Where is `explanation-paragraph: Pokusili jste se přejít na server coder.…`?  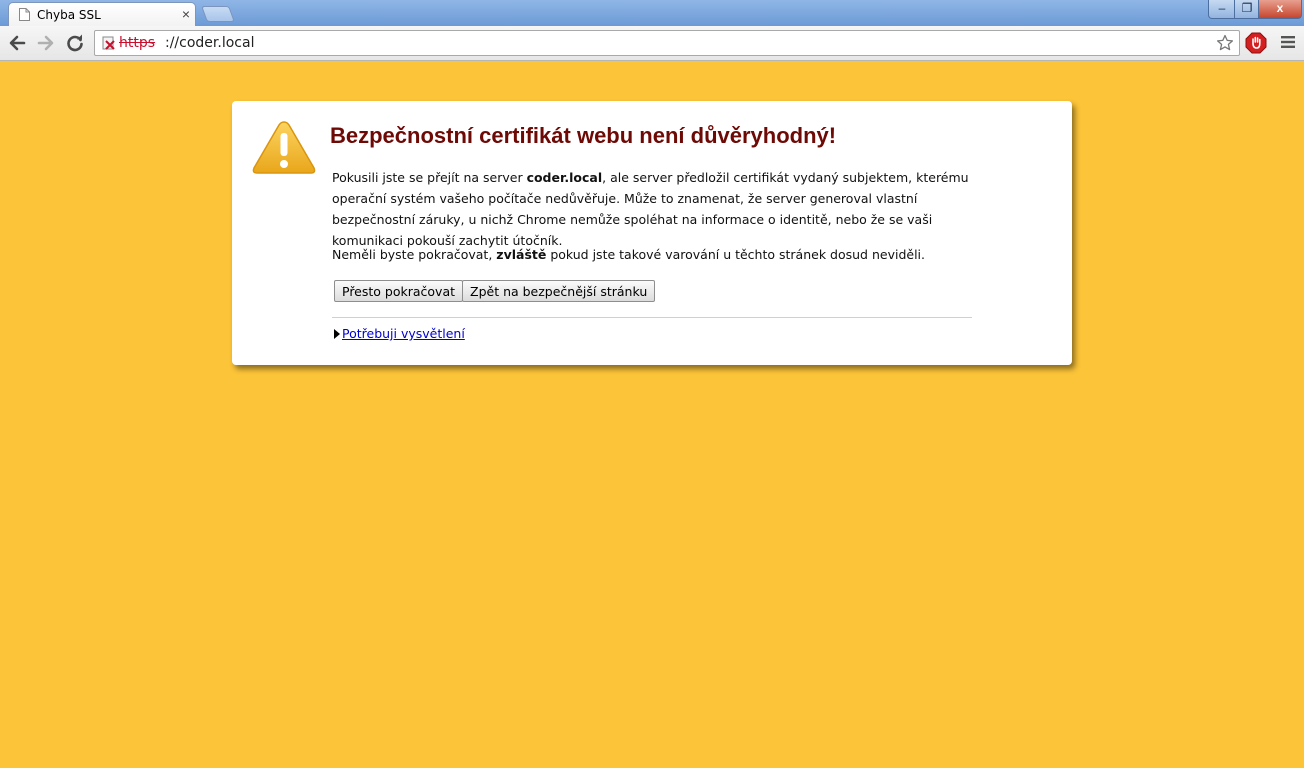
explanation-paragraph: Pokusili jste se přejít na server coder.… is located at coordinates (652, 209).